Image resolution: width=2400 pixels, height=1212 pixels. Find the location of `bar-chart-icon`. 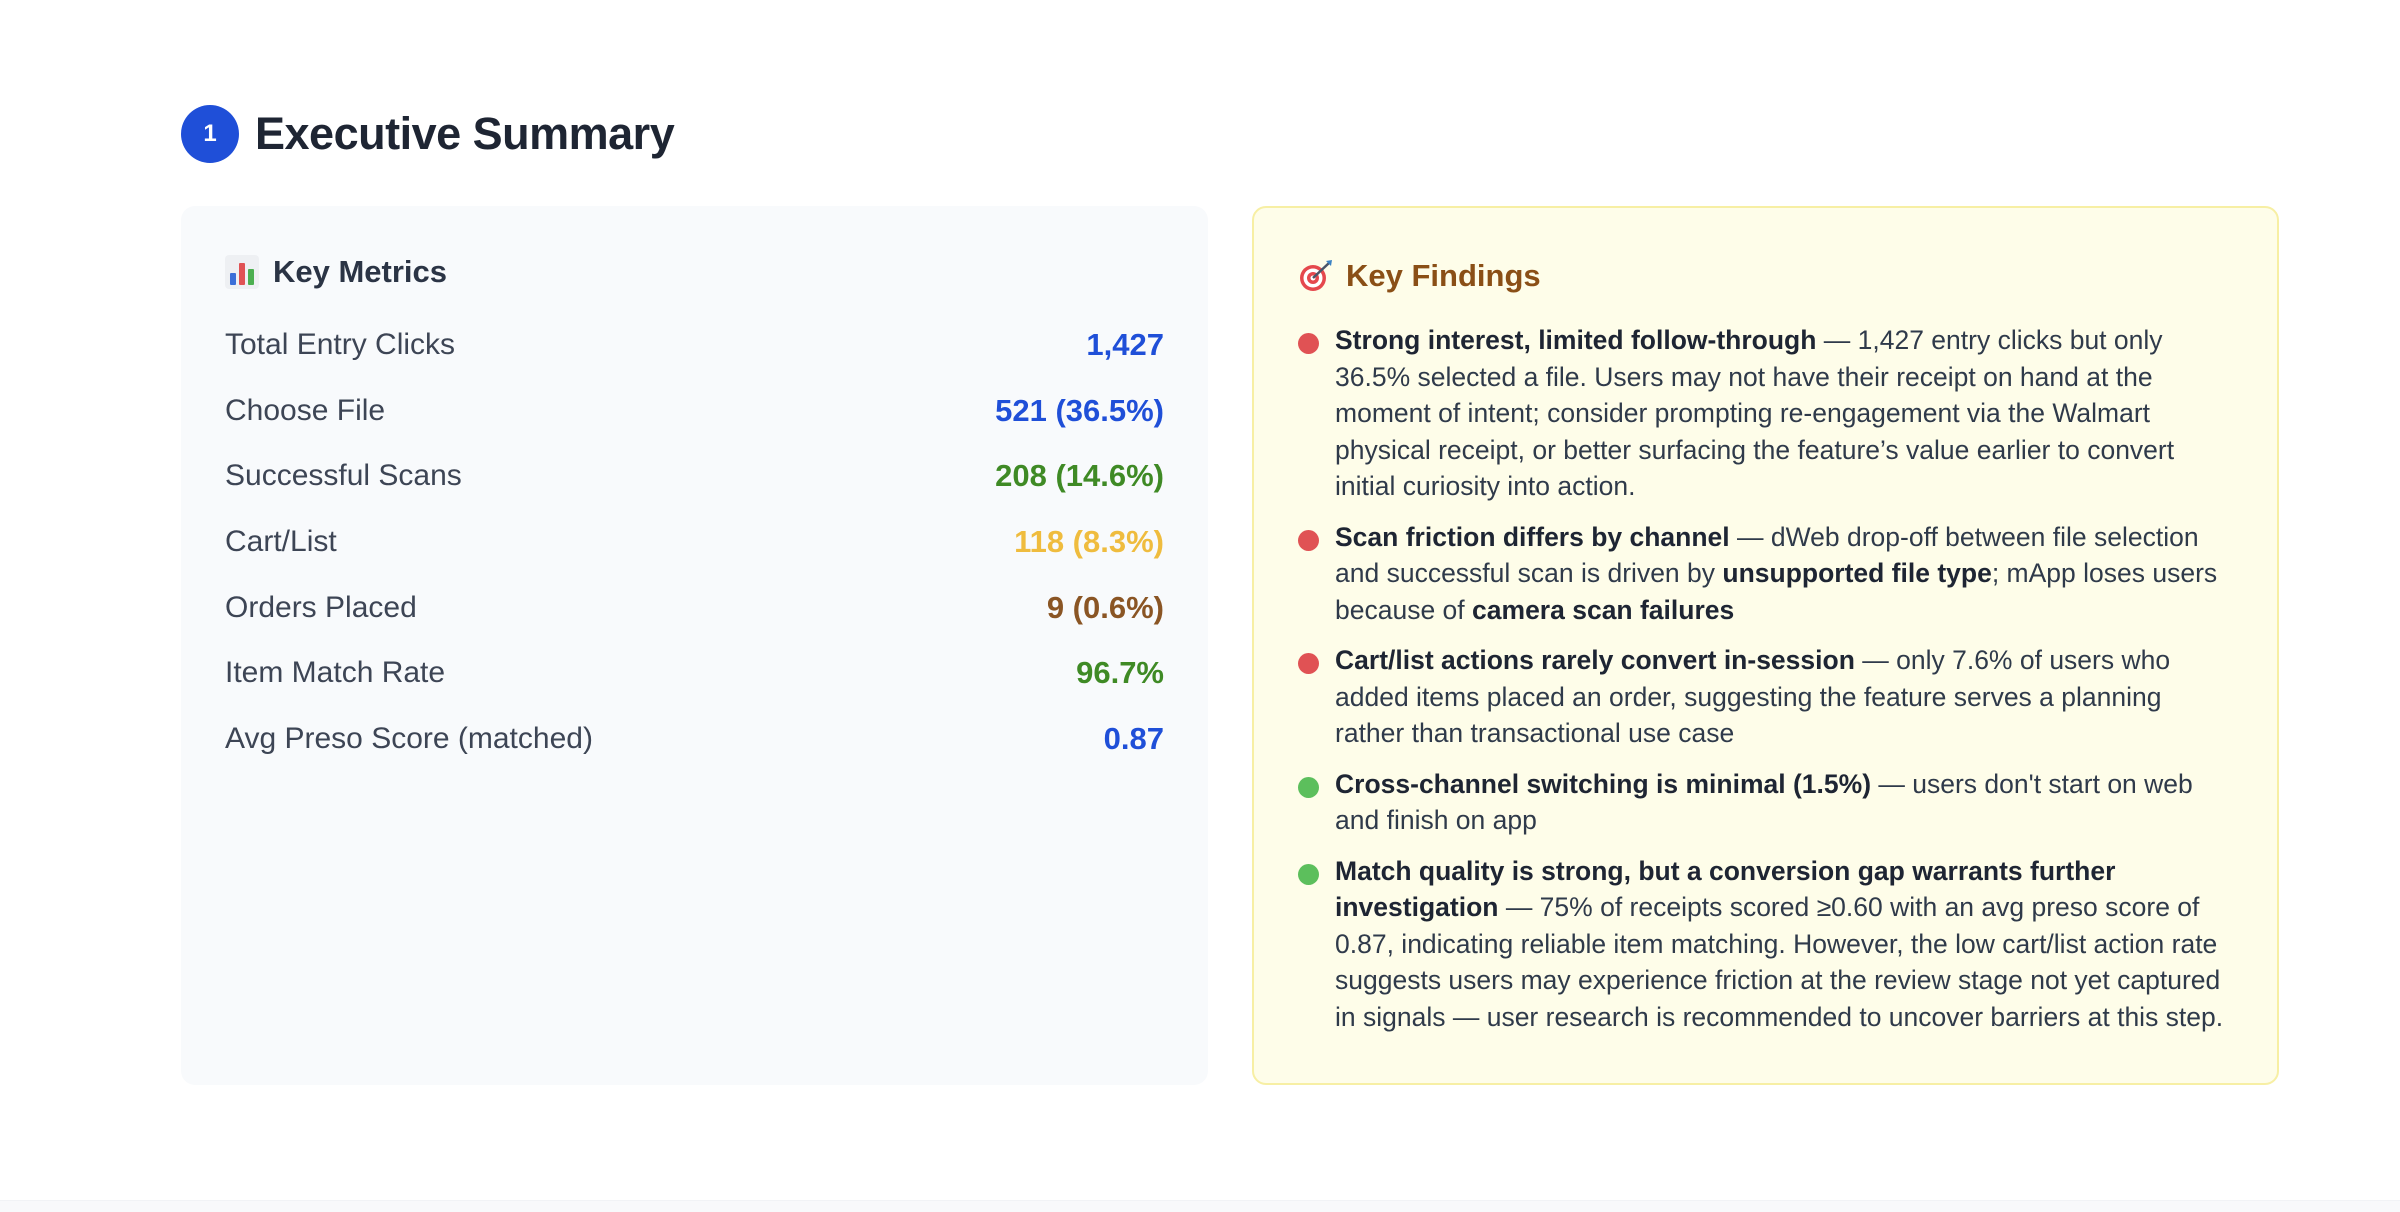

bar-chart-icon is located at coordinates (242, 272).